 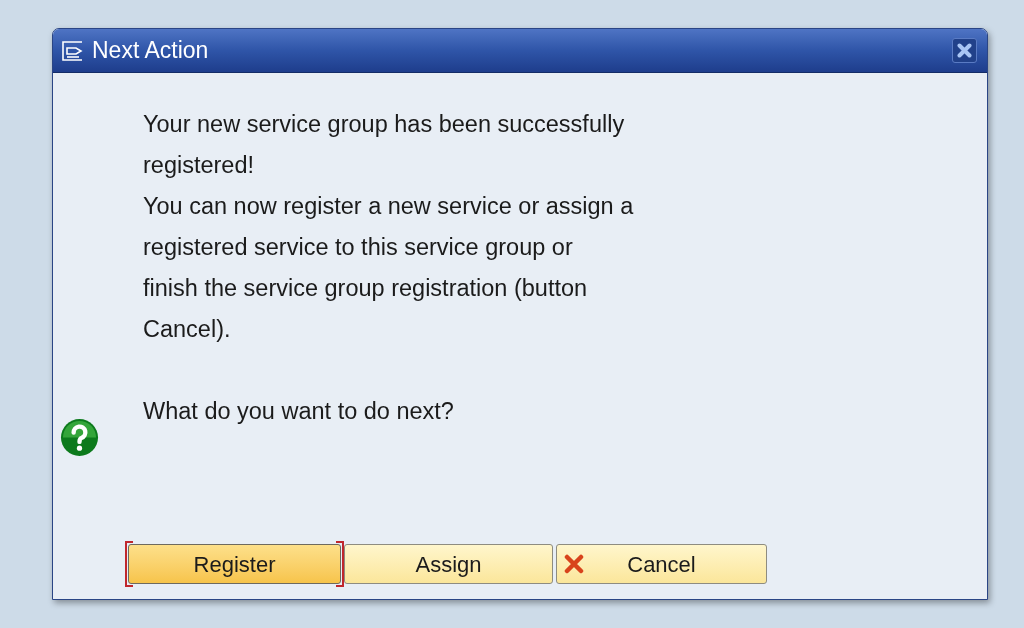 What do you see at coordinates (234, 564) in the screenshot?
I see `dialog-button: Register` at bounding box center [234, 564].